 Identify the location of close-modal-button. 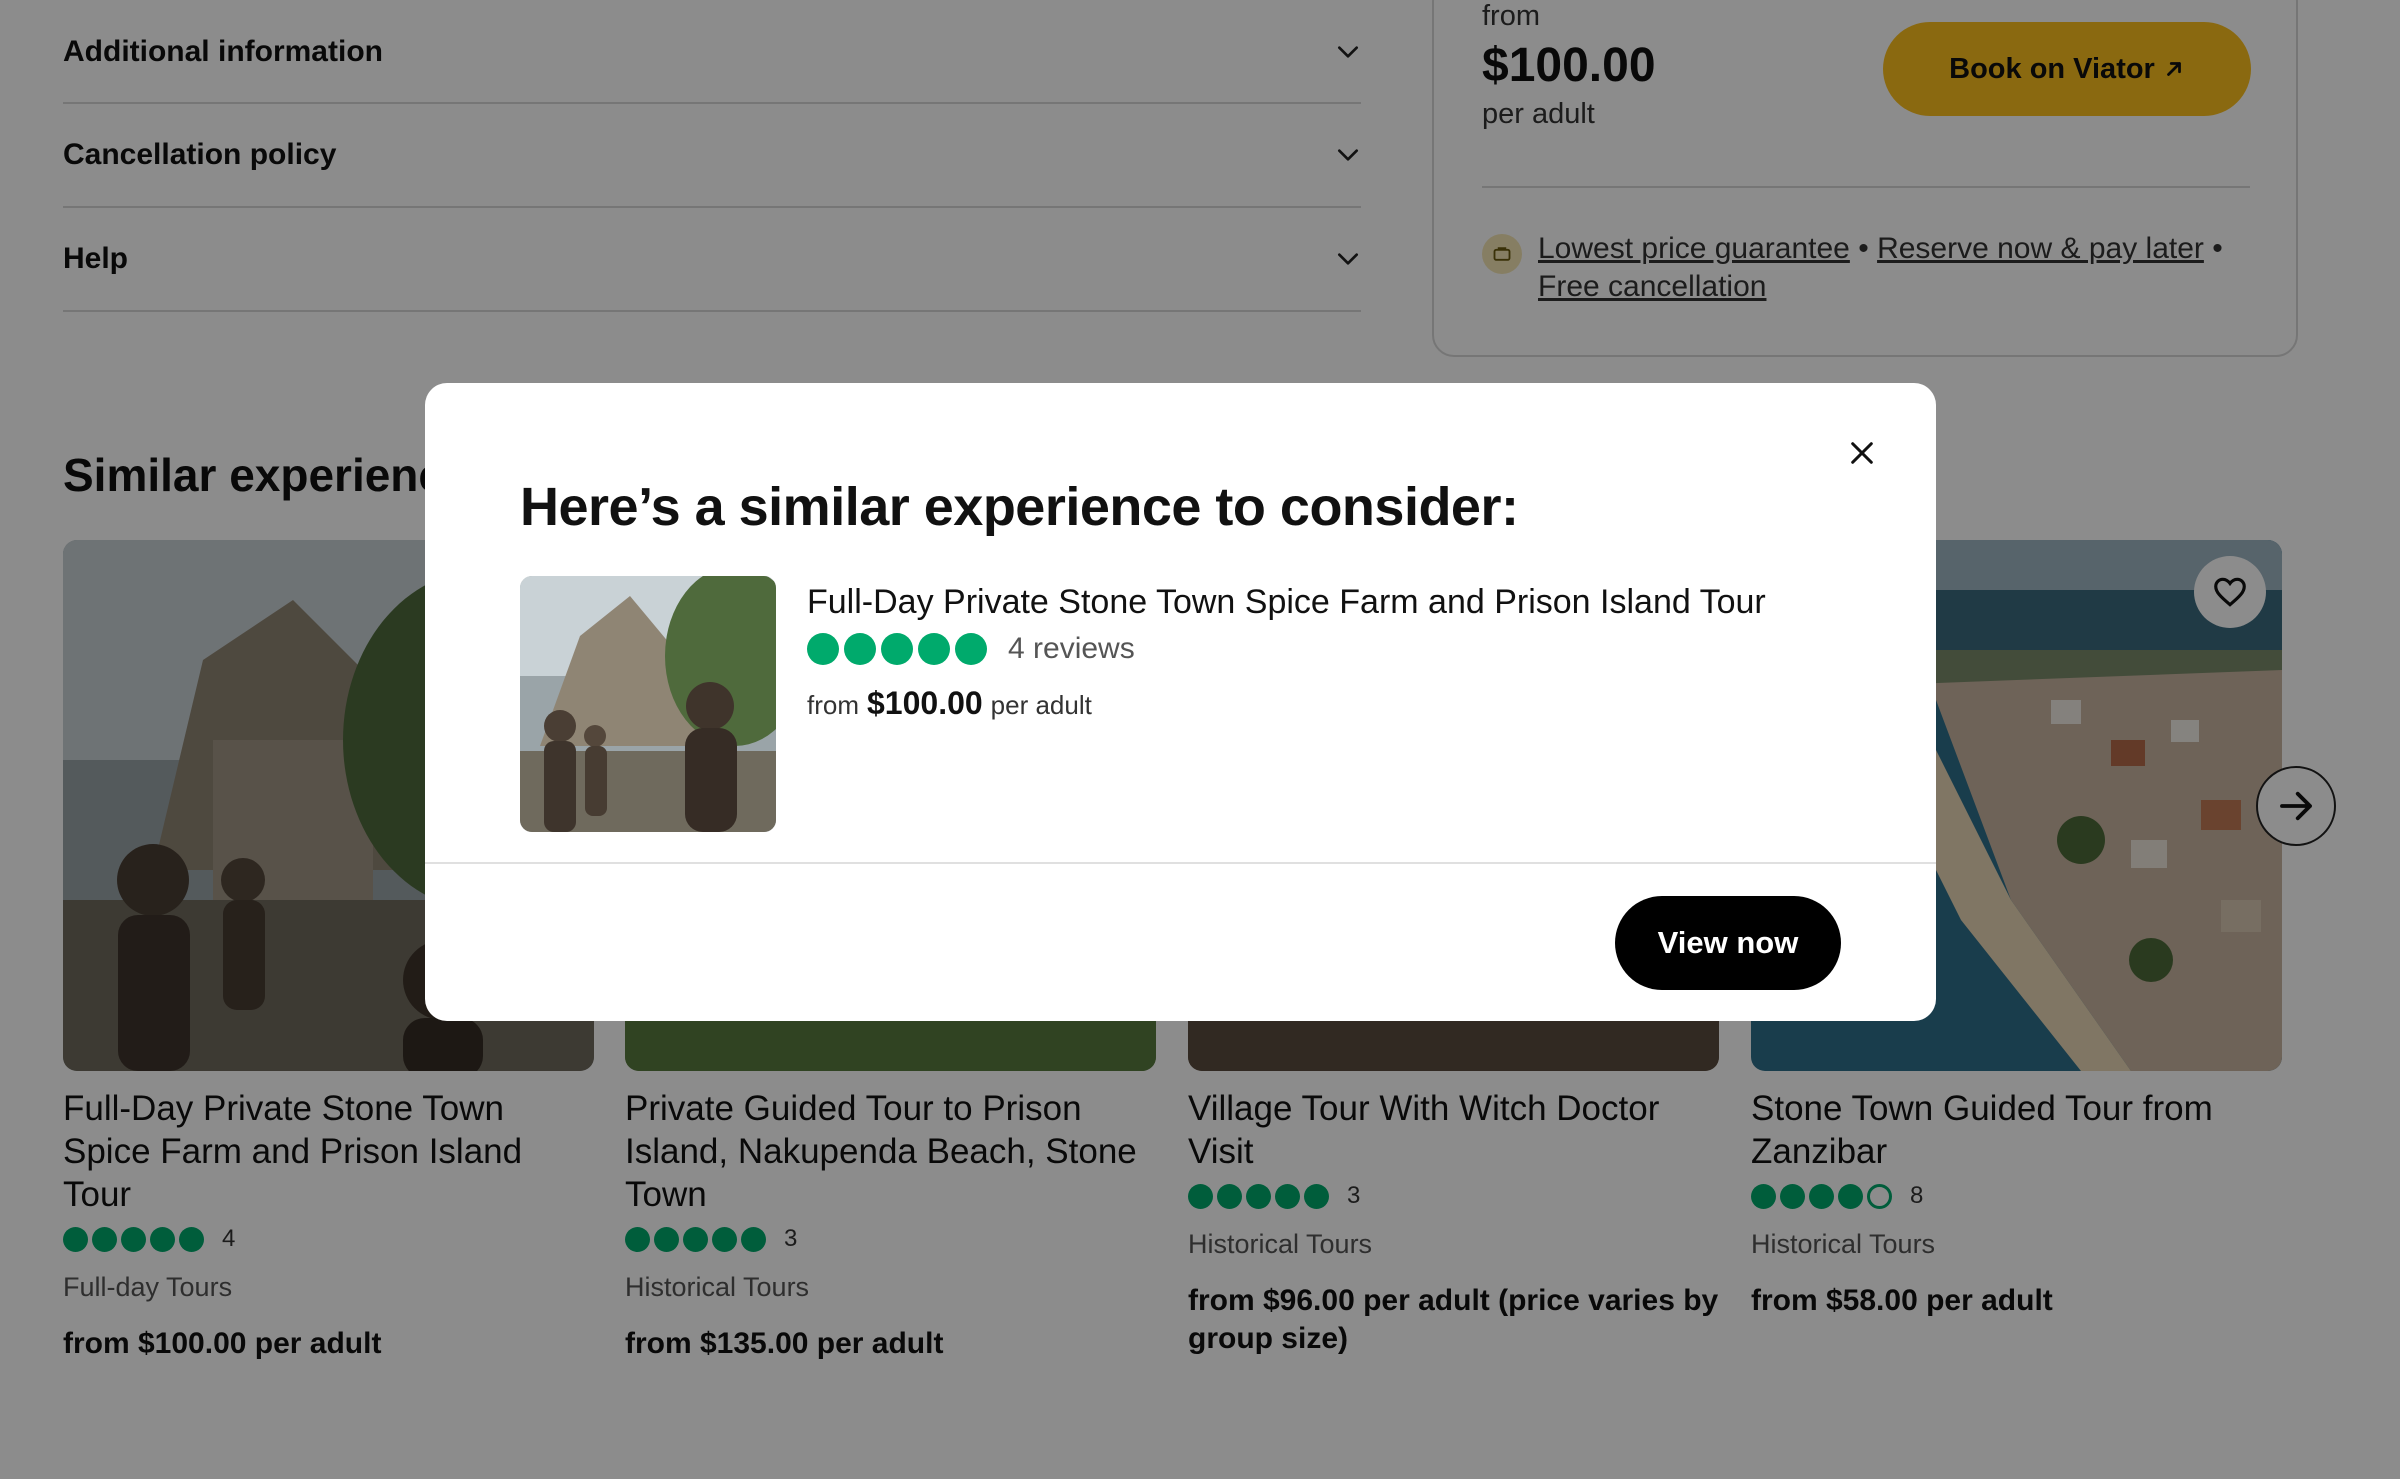
(1862, 453).